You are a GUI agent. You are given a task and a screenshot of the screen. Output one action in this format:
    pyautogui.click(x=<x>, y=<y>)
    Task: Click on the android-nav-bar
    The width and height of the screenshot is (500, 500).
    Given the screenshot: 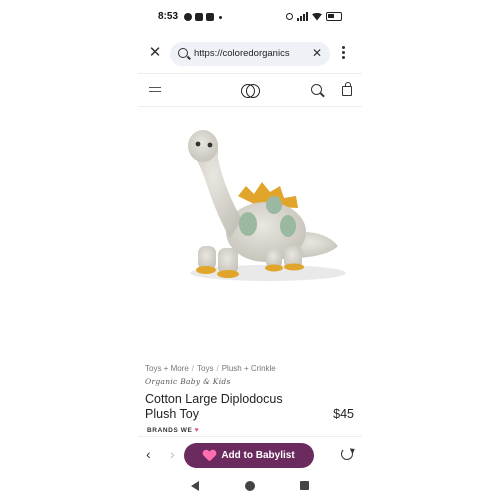 What is the action you would take?
    pyautogui.click(x=250, y=486)
    